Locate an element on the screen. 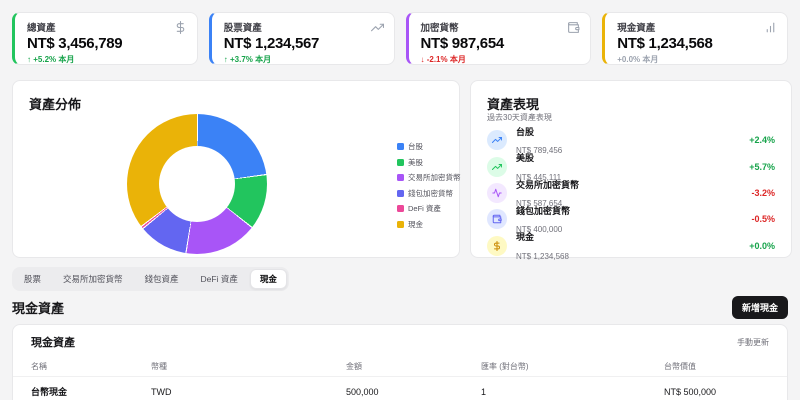 The image size is (800, 400). asset-distribution-title: 資產分佈 is located at coordinates (55, 104).